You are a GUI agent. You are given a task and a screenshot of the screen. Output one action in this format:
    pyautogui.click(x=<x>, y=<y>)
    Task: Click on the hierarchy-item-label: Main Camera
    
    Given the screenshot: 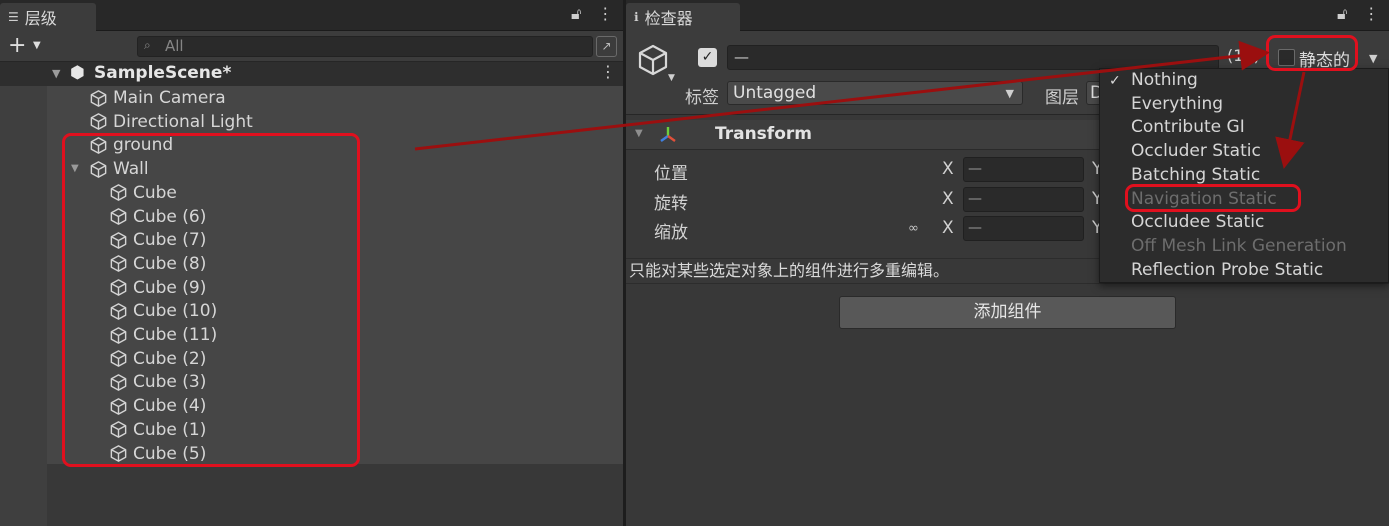 What is the action you would take?
    pyautogui.click(x=169, y=98)
    